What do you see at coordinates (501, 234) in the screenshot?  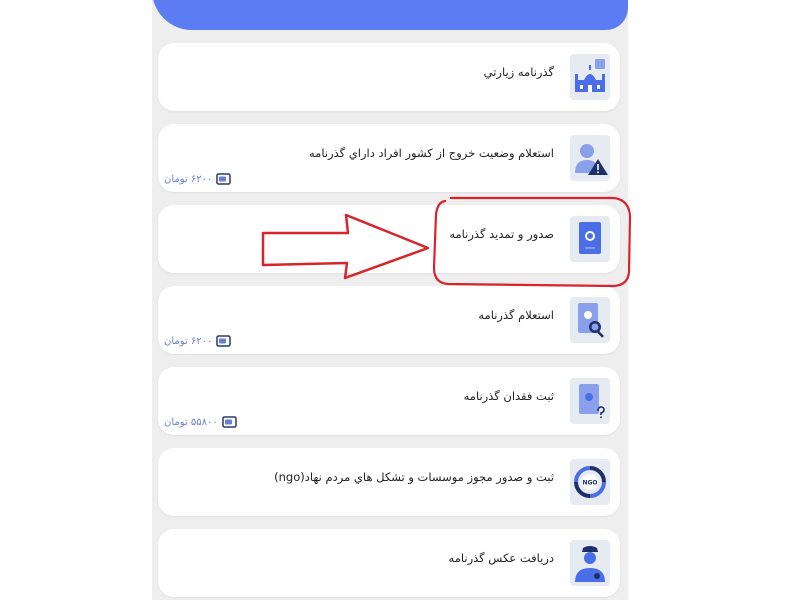 I see `service-title: صدور و تمديد گذرنامه` at bounding box center [501, 234].